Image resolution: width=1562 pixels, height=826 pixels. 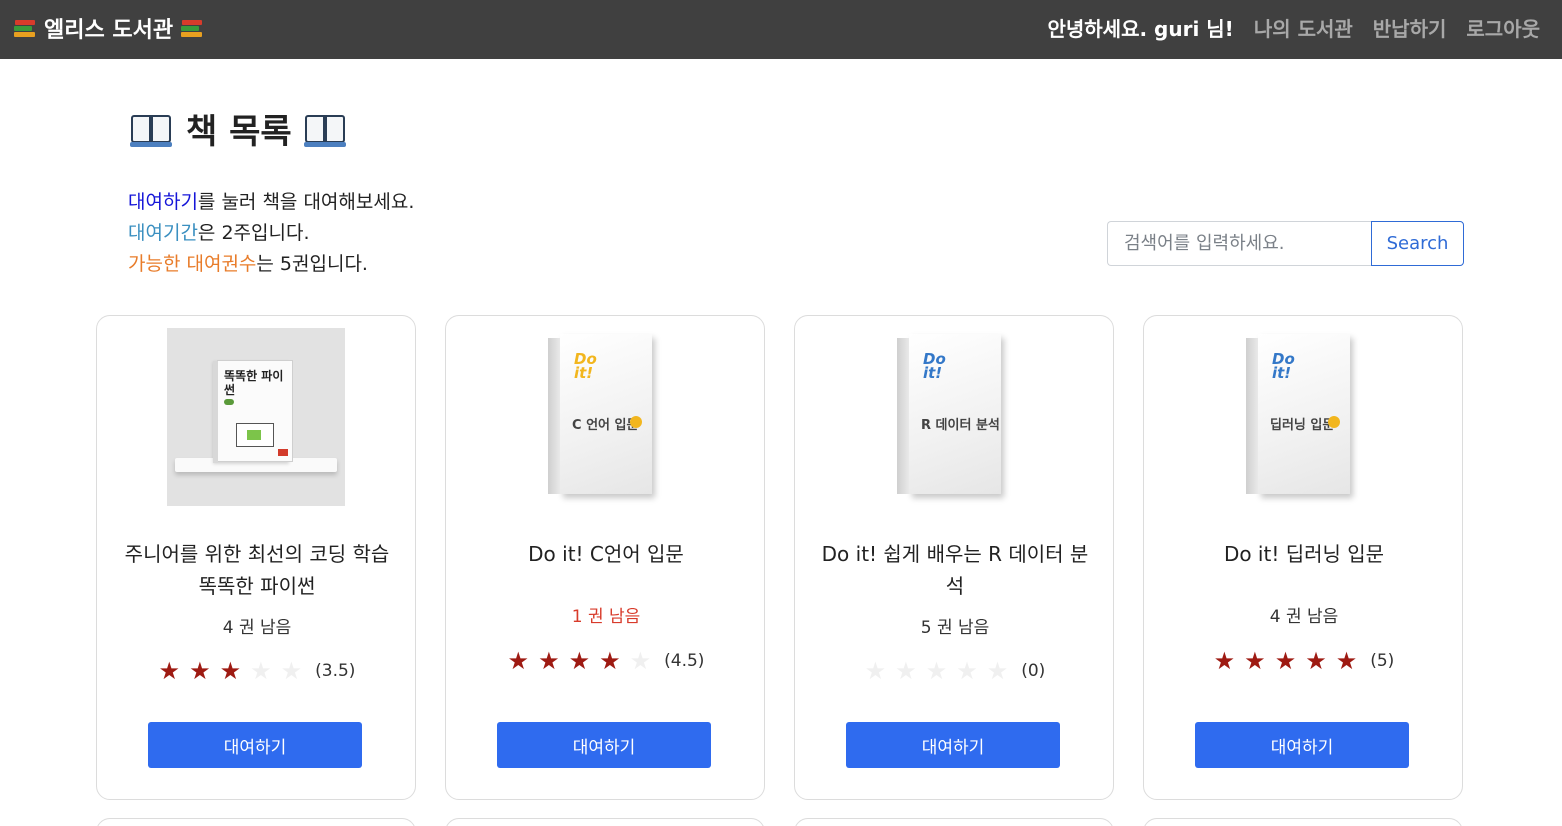 I want to click on rating-score: (3.5), so click(x=335, y=671).